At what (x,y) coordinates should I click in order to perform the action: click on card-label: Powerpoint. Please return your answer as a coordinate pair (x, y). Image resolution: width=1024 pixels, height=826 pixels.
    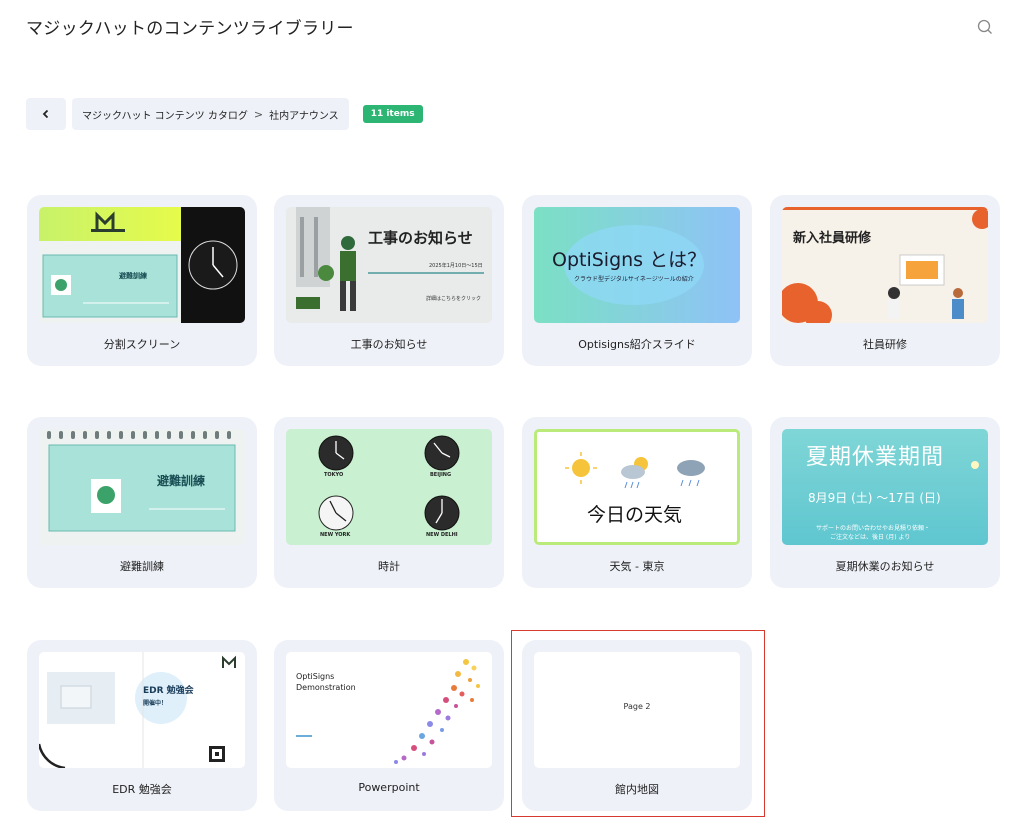
    Looking at the image, I should click on (389, 787).